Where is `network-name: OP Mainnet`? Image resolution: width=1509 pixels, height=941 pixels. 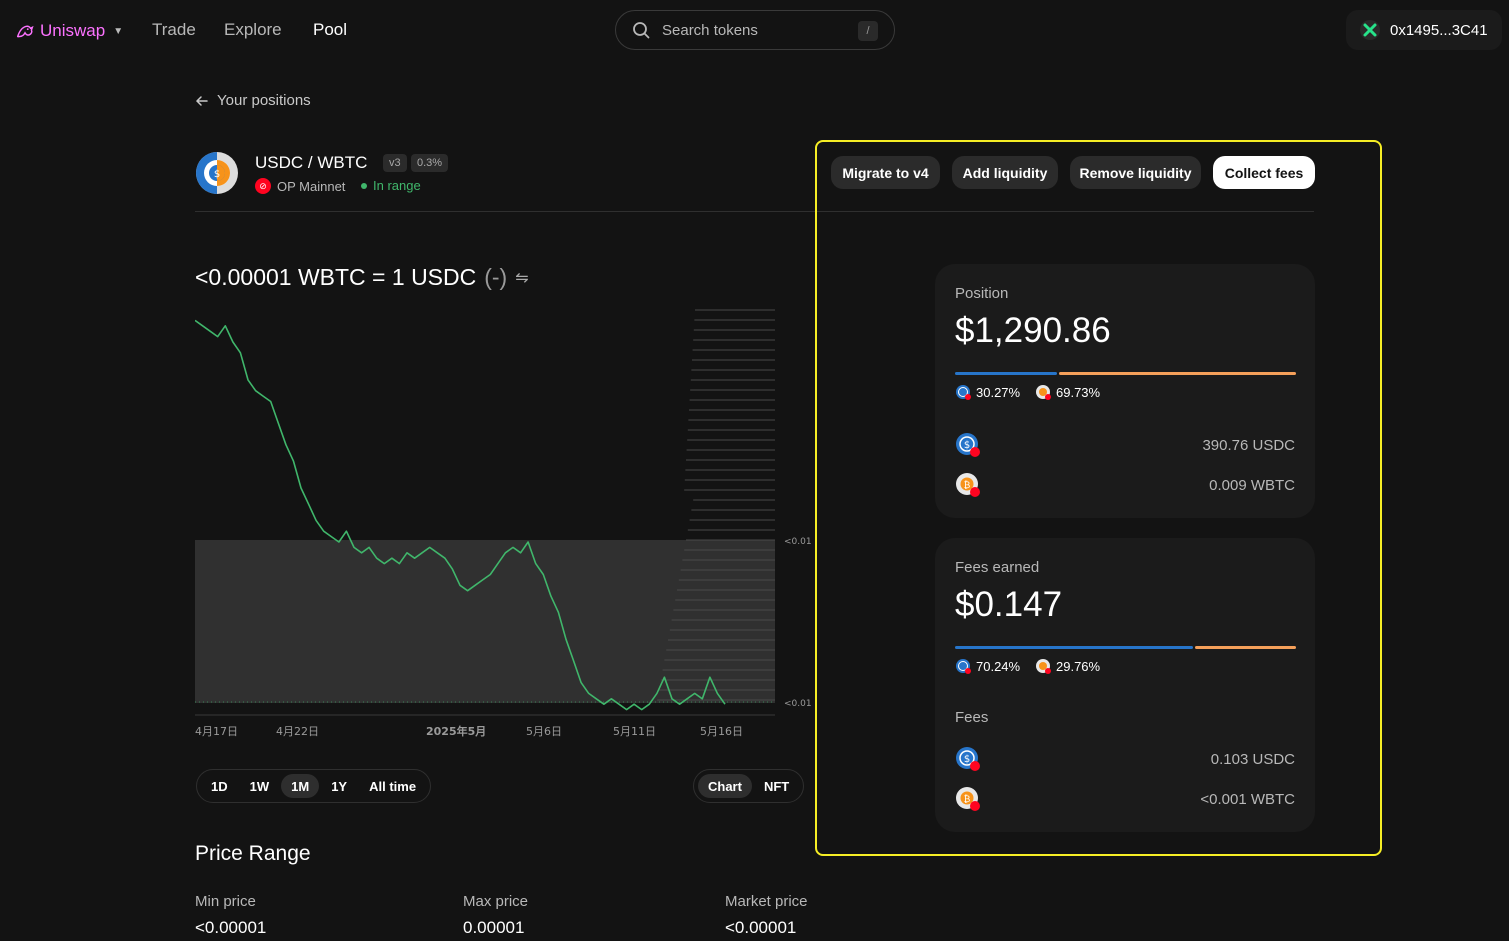 network-name: OP Mainnet is located at coordinates (311, 186).